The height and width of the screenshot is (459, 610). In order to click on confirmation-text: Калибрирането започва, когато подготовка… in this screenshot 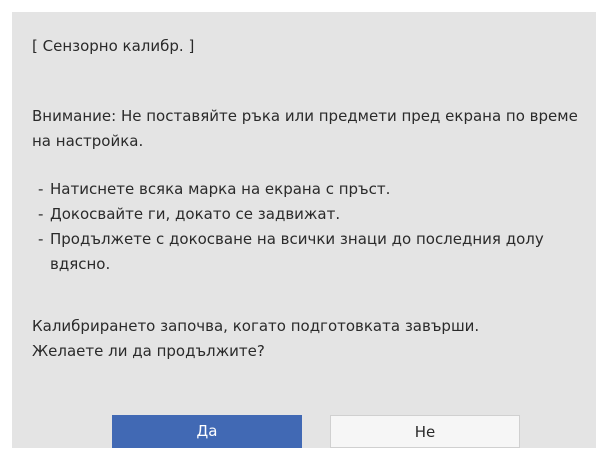, I will do `click(312, 339)`.